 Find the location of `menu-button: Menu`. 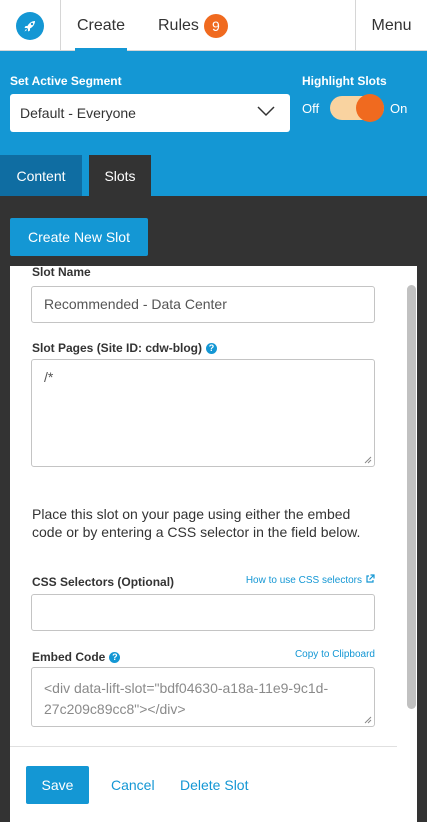

menu-button: Menu is located at coordinates (391, 25).